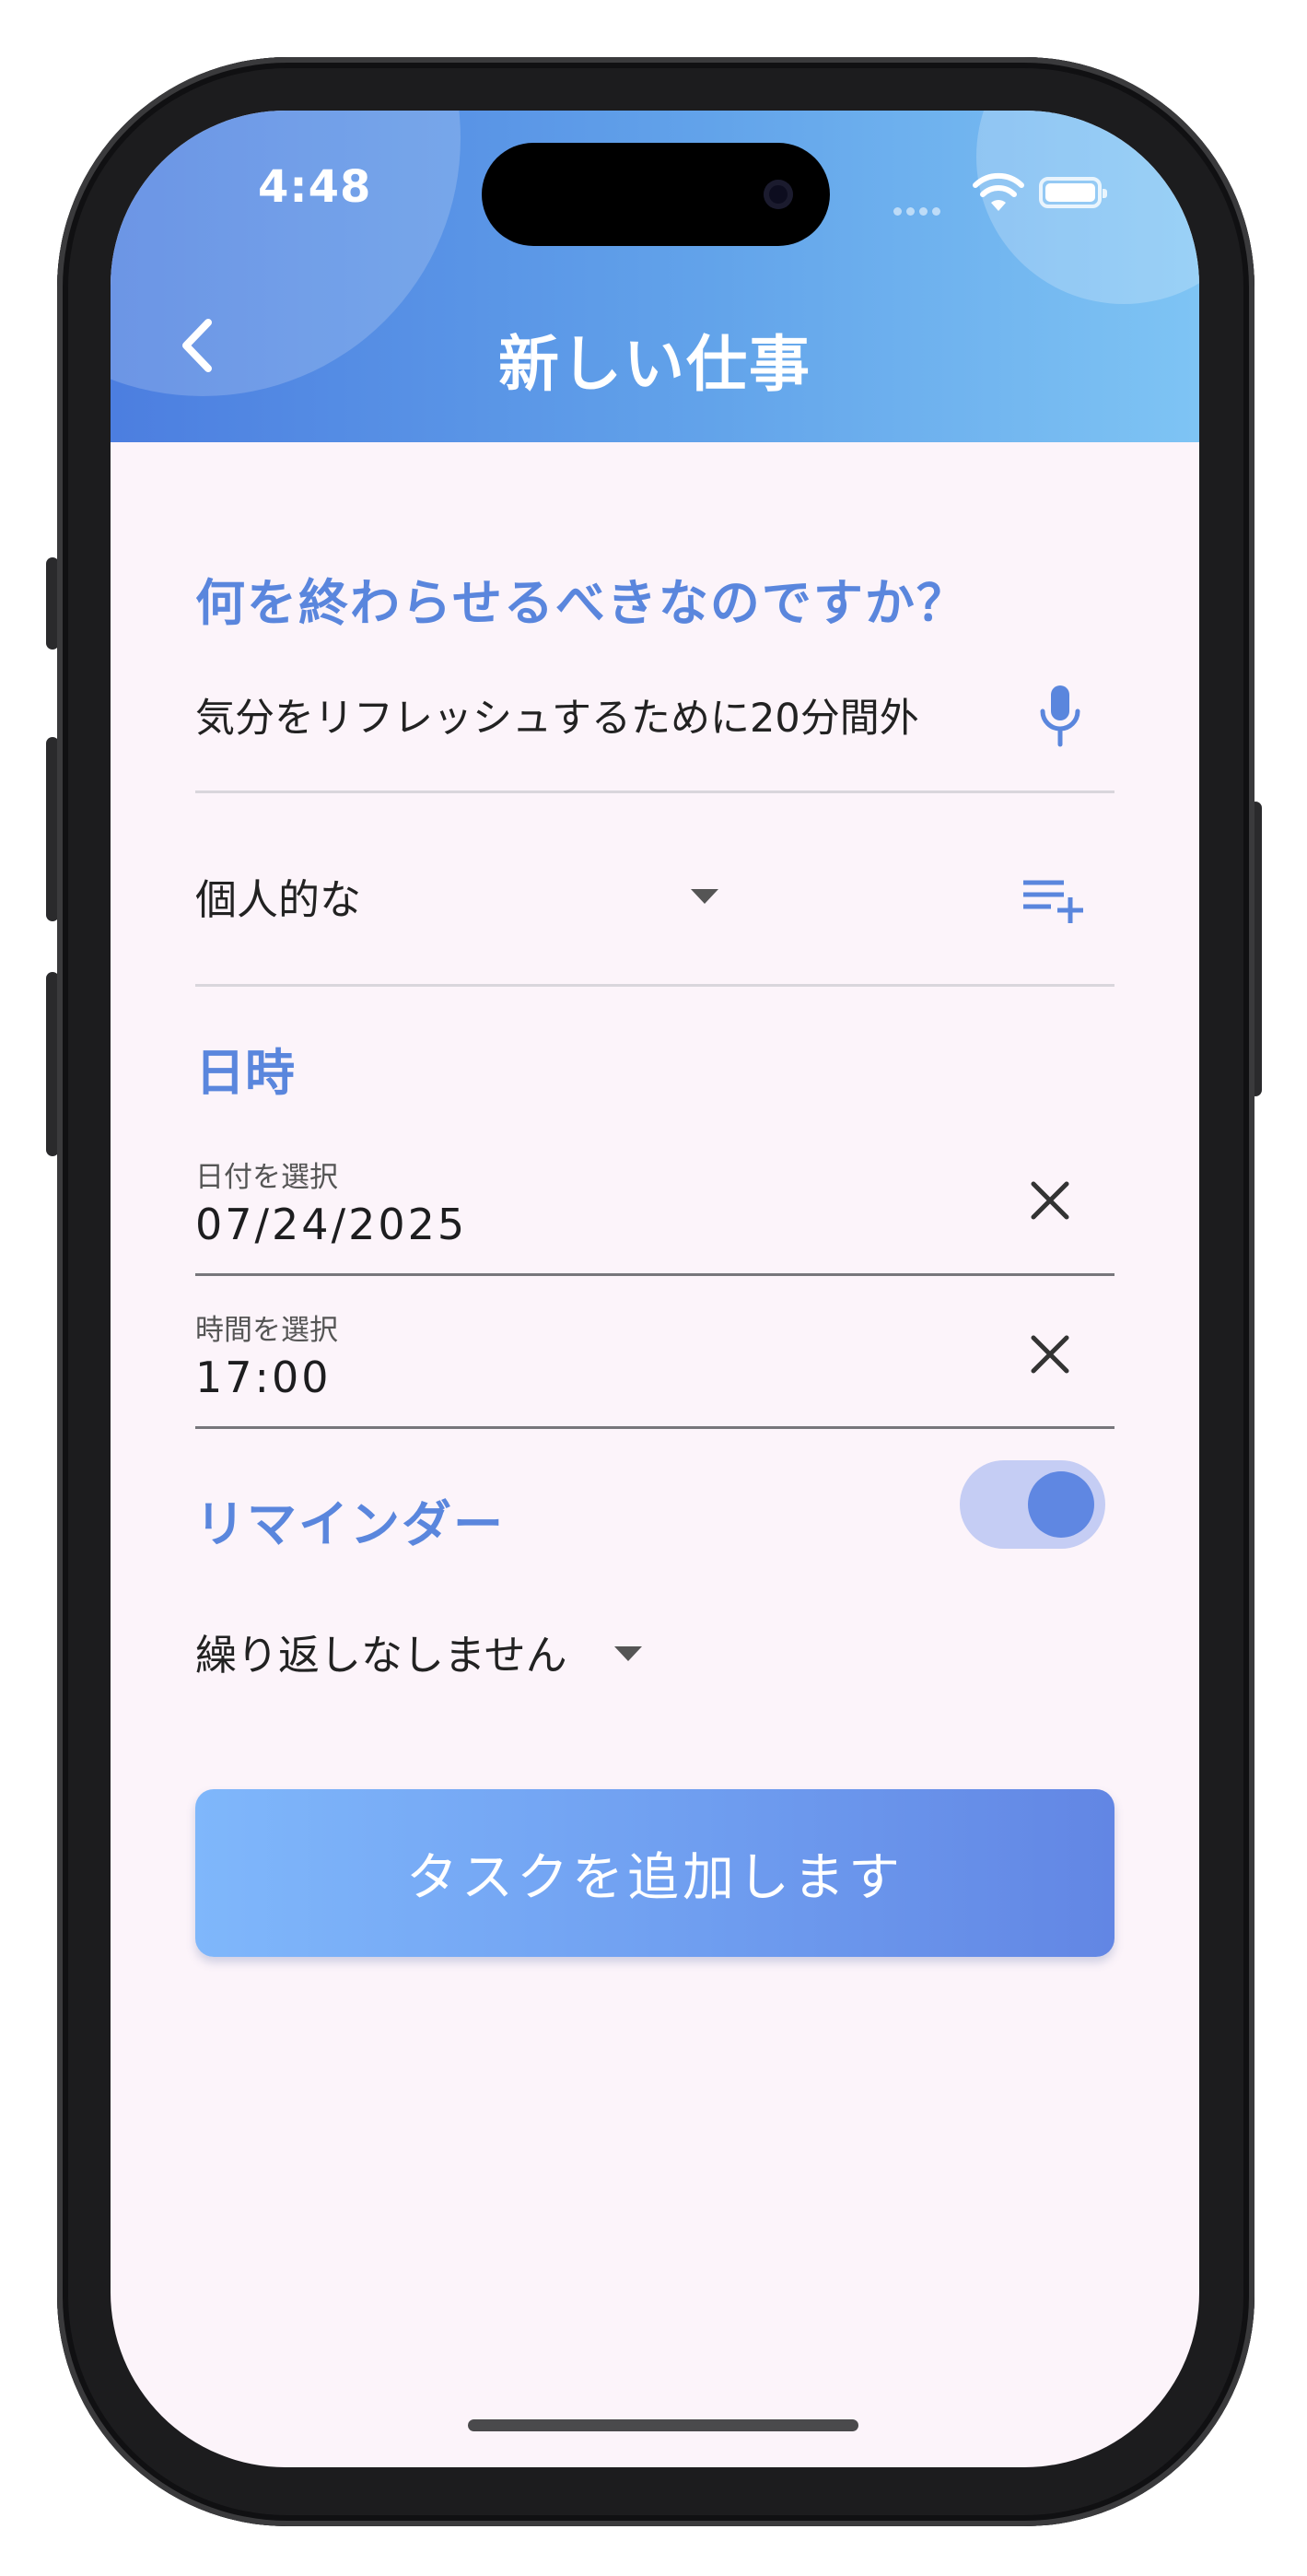 The width and height of the screenshot is (1307, 2576). Describe the element at coordinates (654, 1275) in the screenshot. I see `date-field-underline` at that location.